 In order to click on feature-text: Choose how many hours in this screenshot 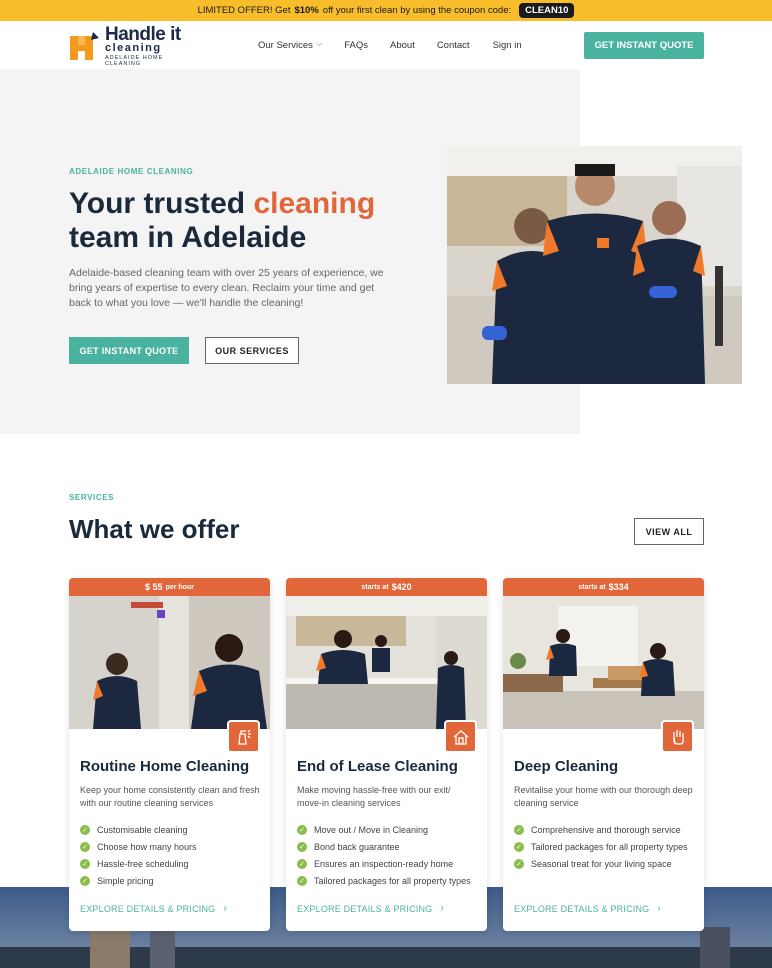, I will do `click(147, 846)`.